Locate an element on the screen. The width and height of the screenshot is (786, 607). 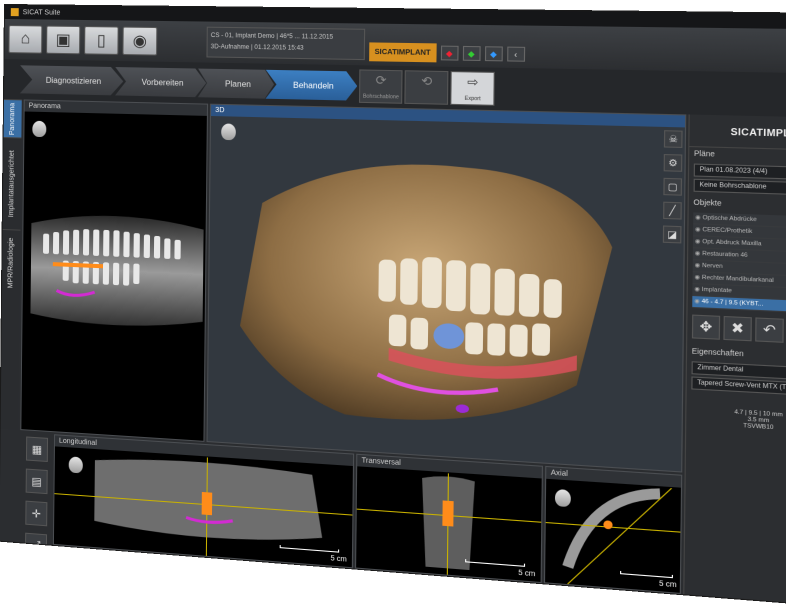
collapse-button: ‹ is located at coordinates (516, 54).